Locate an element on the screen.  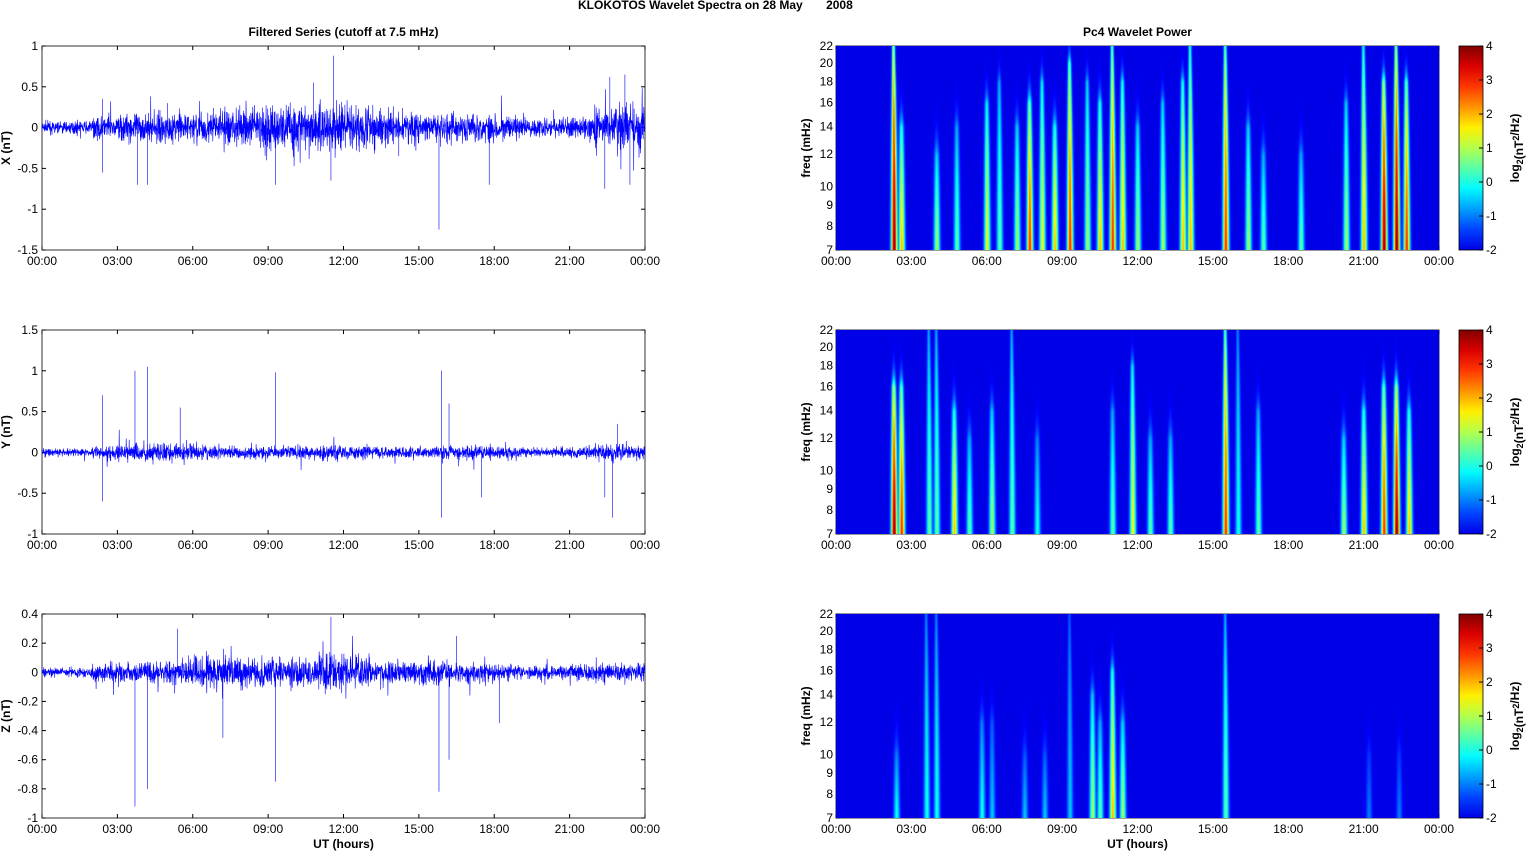
y-tick-label: 22 is located at coordinates (827, 46).